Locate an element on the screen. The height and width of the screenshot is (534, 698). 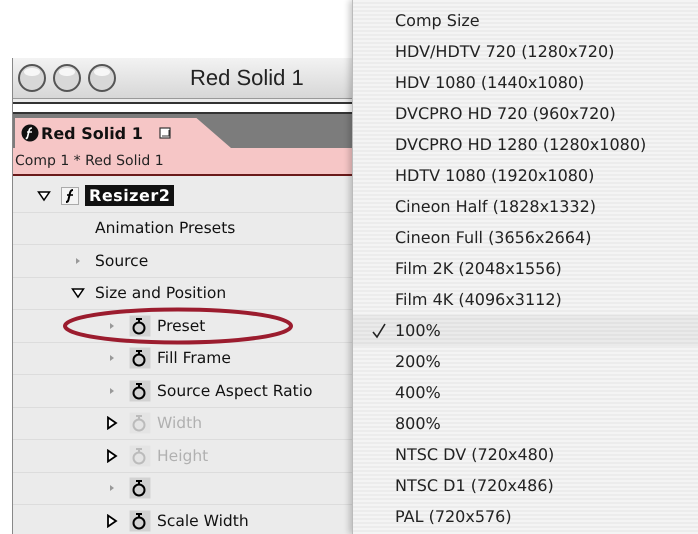
property-label: Scale Width is located at coordinates (203, 521).